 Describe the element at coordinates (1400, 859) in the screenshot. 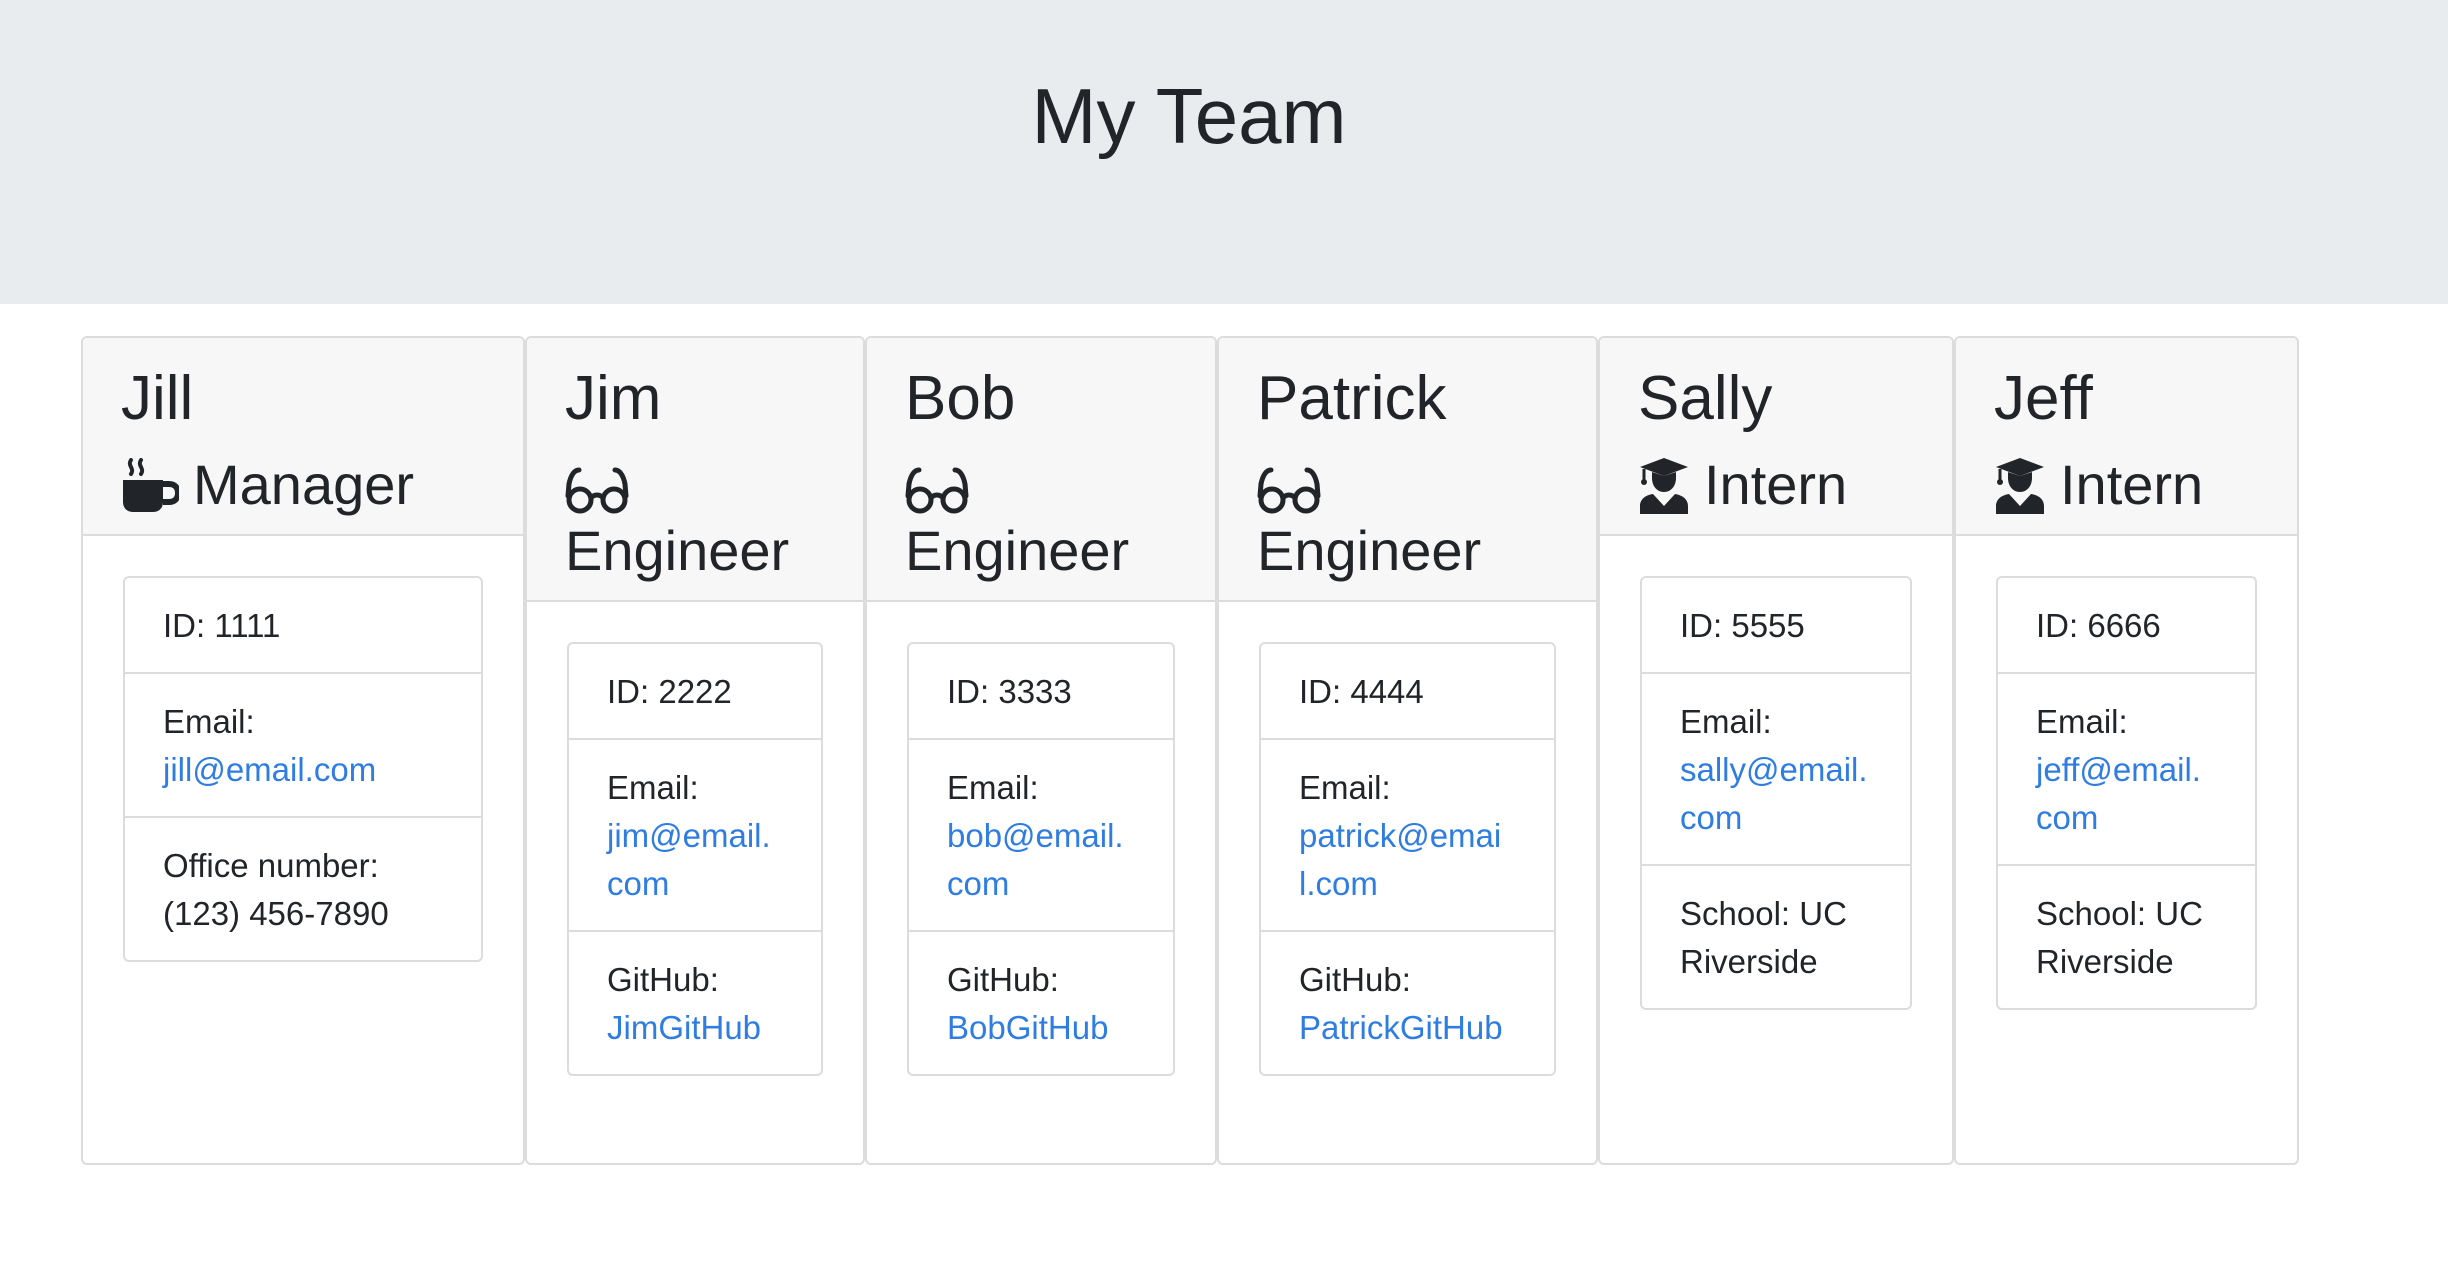

I see `email-link: patrick@email.com` at that location.